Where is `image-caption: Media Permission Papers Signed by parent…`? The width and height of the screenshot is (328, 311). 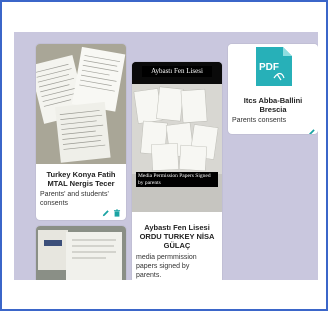 image-caption: Media Permission Papers Signed by parent… is located at coordinates (177, 179).